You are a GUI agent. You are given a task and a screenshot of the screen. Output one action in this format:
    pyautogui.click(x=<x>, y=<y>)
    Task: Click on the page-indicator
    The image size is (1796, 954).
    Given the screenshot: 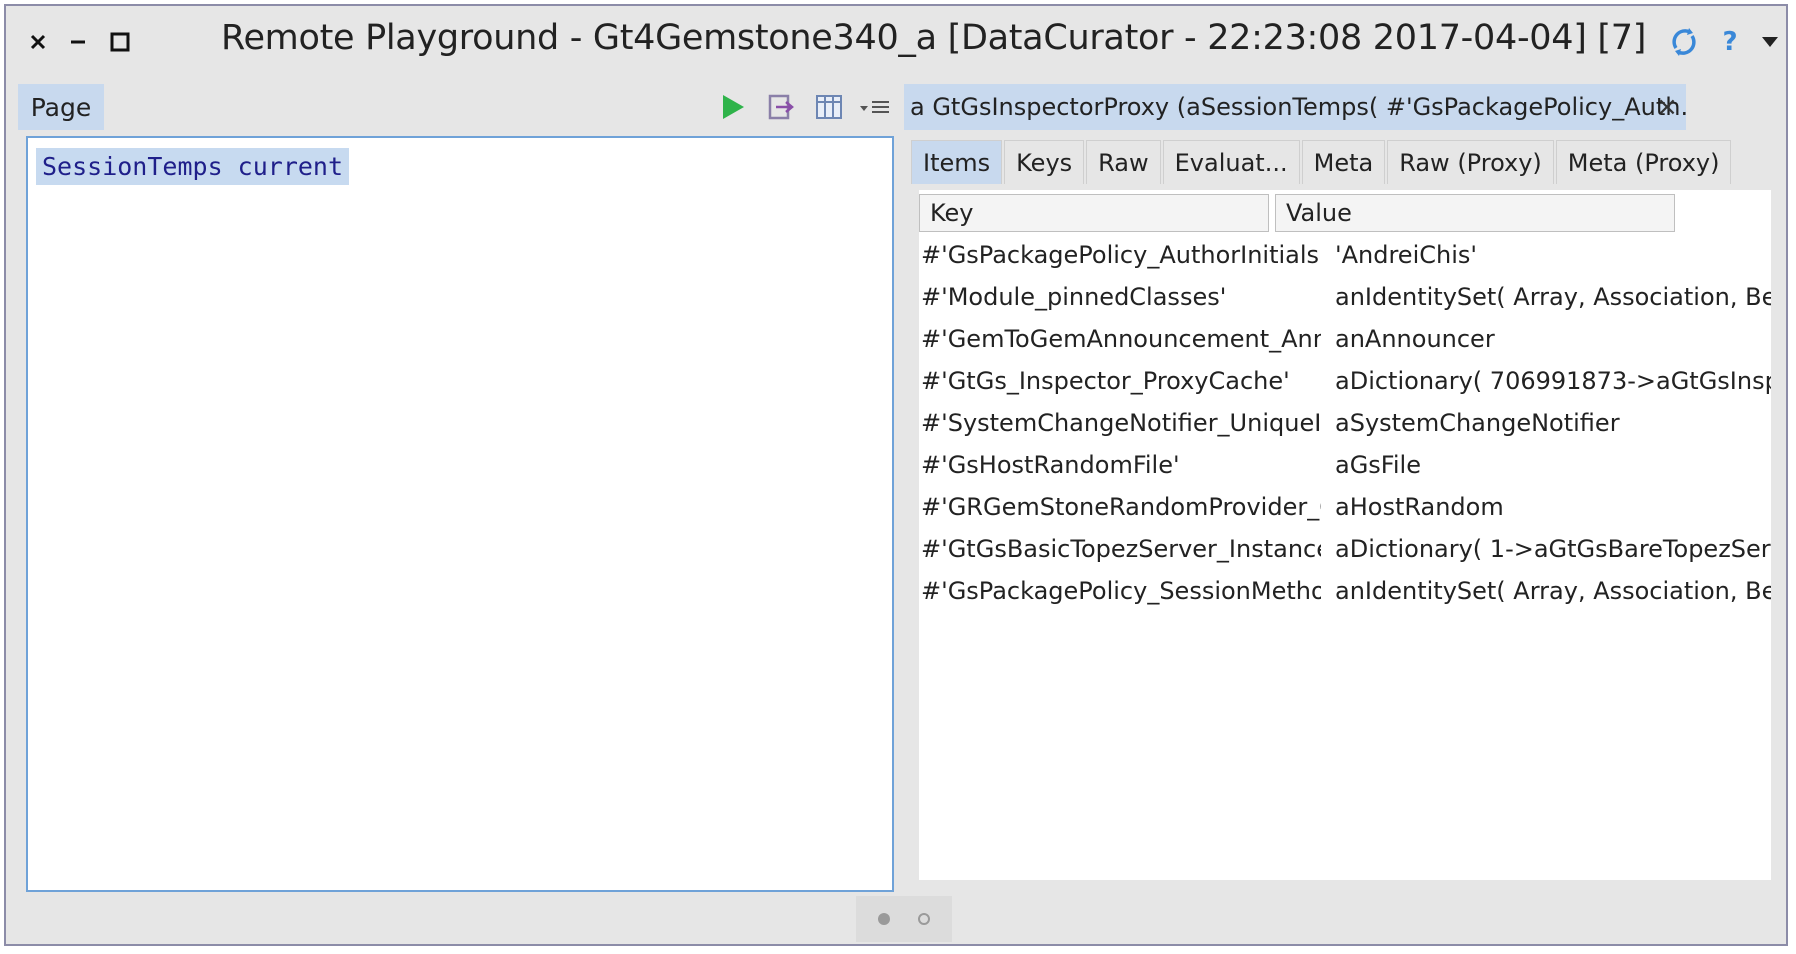 What is the action you would take?
    pyautogui.click(x=904, y=919)
    